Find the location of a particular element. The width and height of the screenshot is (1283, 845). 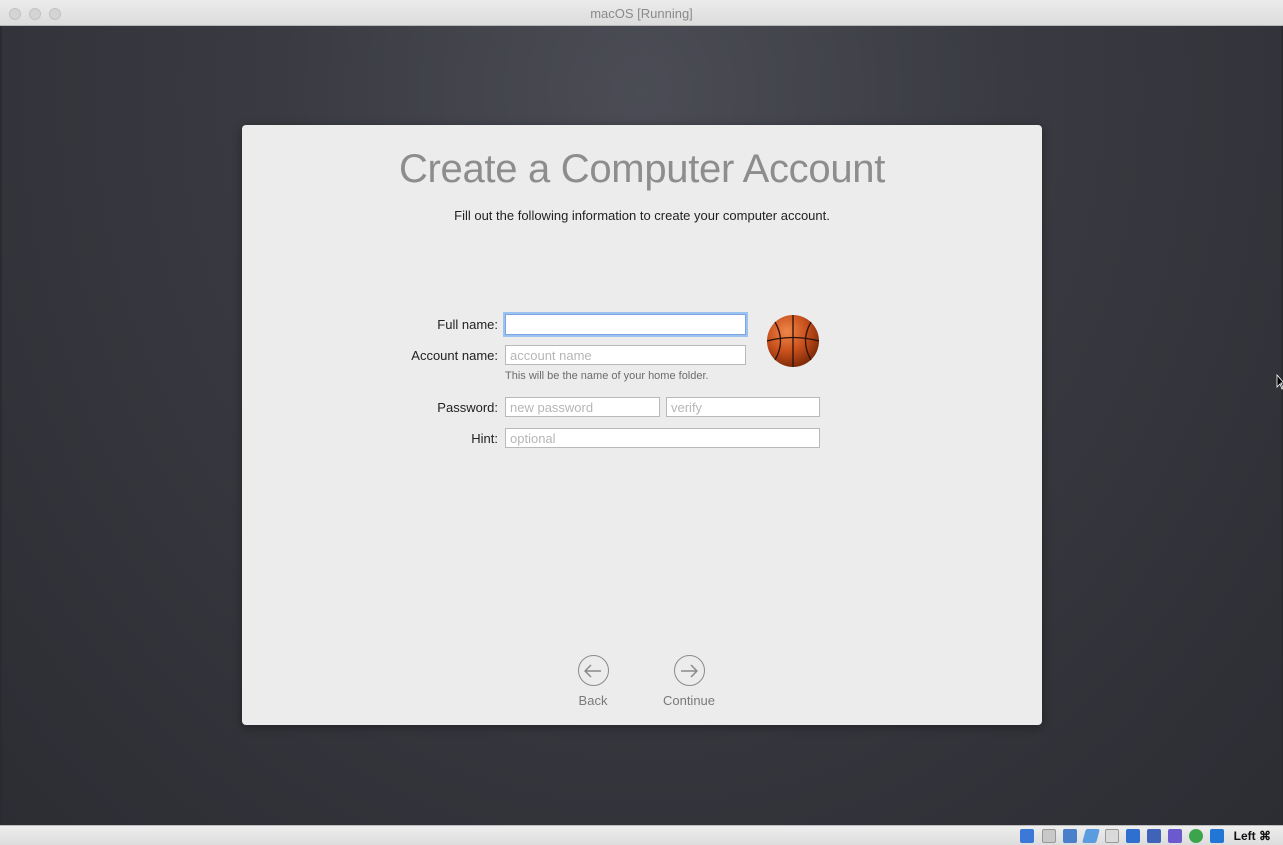

password-label: Password: is located at coordinates (467, 407).